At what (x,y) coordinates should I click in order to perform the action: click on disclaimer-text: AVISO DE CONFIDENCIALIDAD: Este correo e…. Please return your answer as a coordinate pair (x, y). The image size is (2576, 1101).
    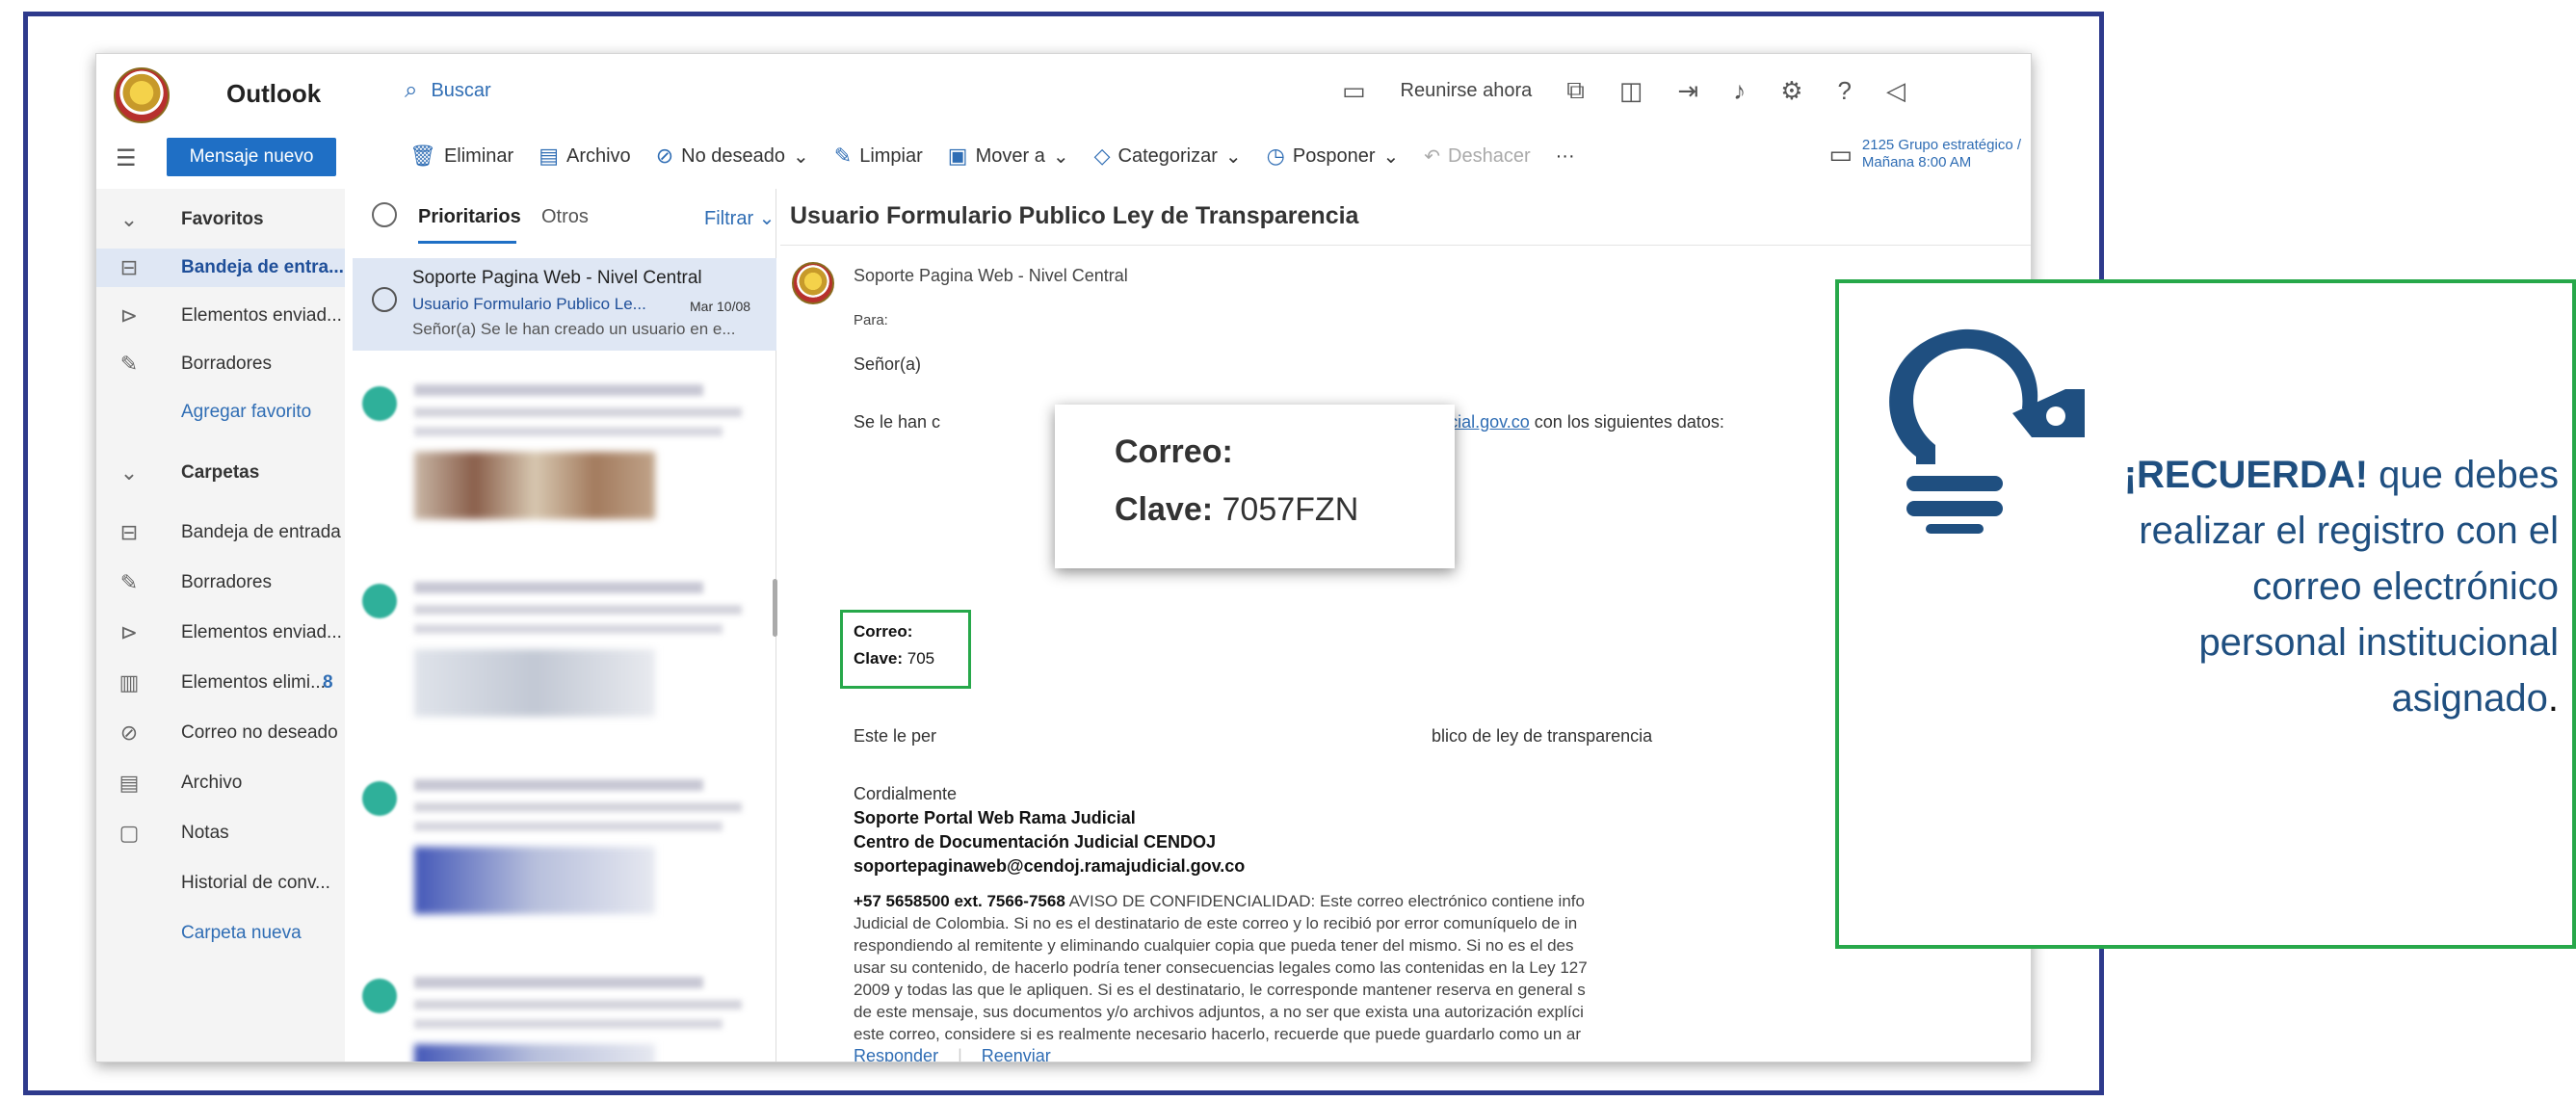
    Looking at the image, I should click on (1326, 901).